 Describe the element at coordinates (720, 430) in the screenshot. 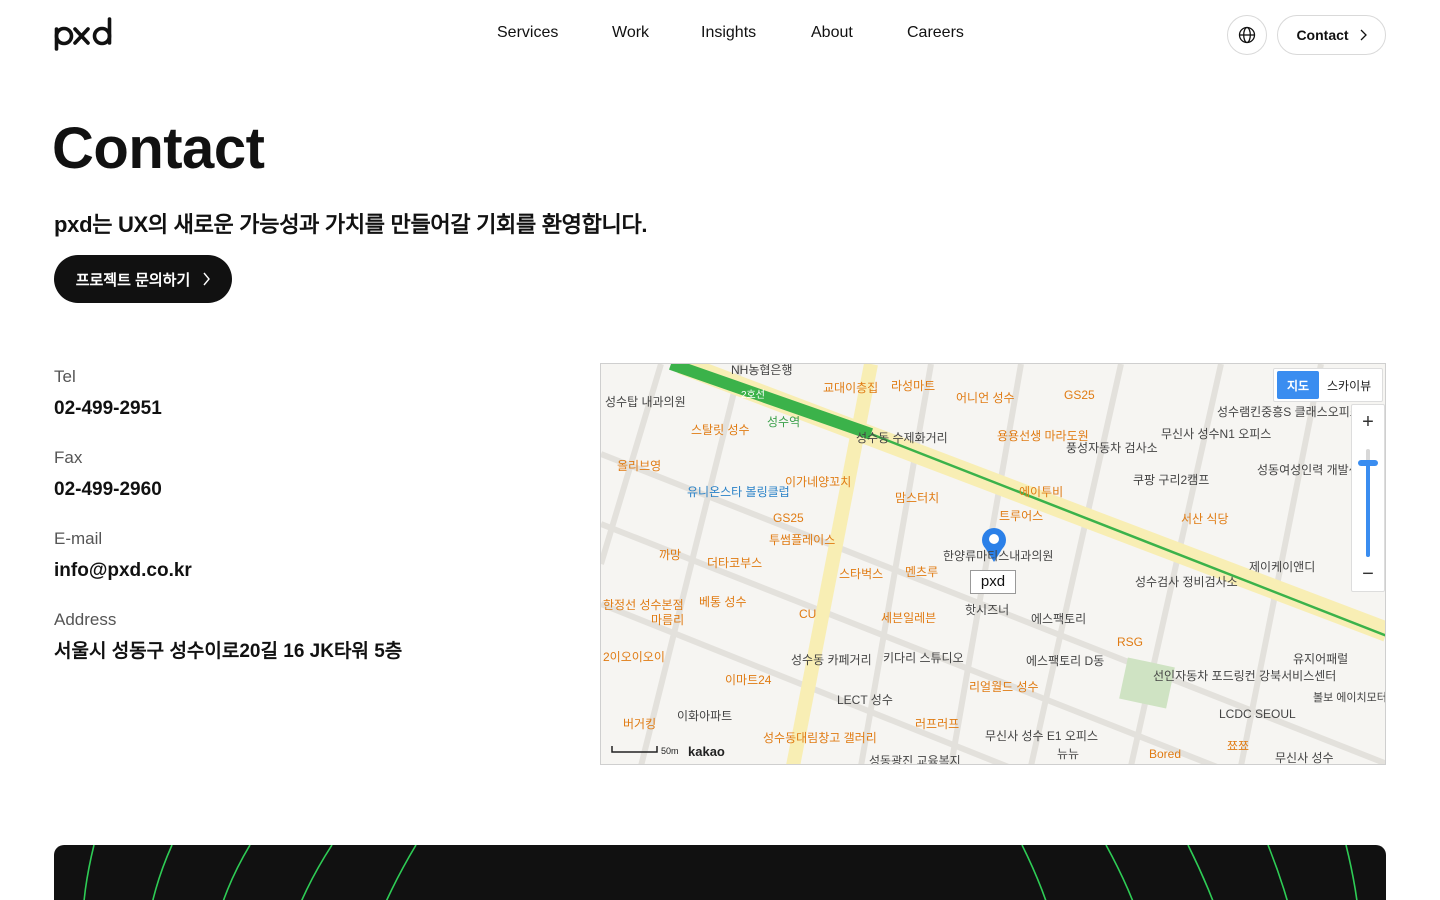

I see `map-label: 스탈릿 성수` at that location.